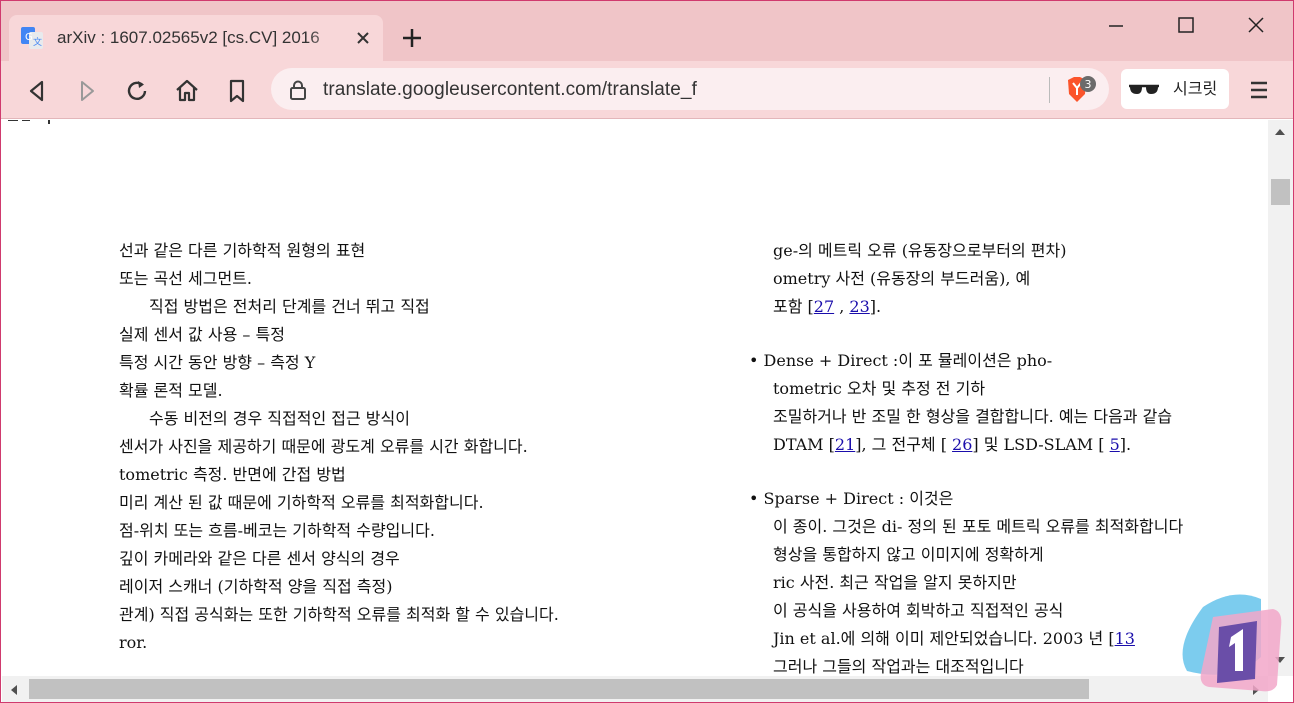  Describe the element at coordinates (793, 306) in the screenshot. I see `text-span: 포함 [` at that location.